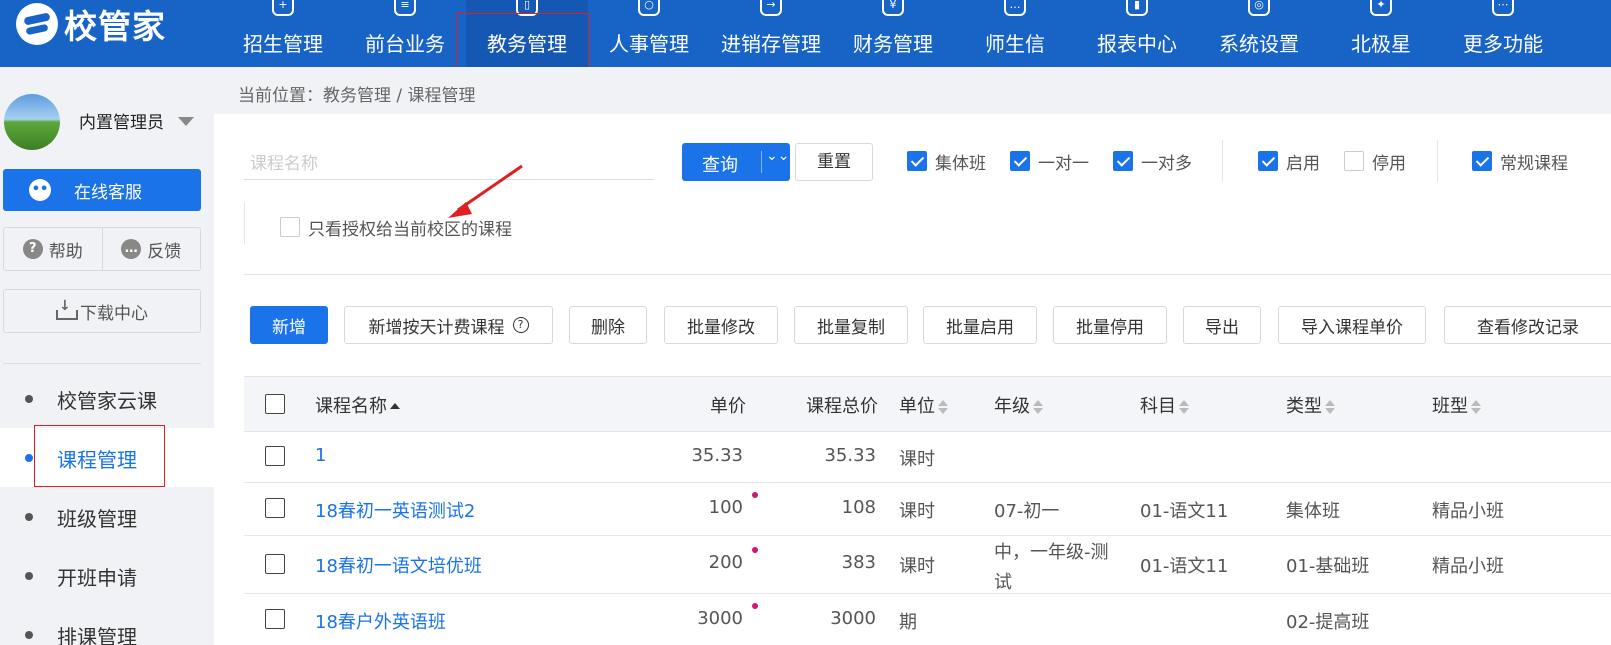  Describe the element at coordinates (1027, 511) in the screenshot. I see `cell-grade: 07-初一` at that location.